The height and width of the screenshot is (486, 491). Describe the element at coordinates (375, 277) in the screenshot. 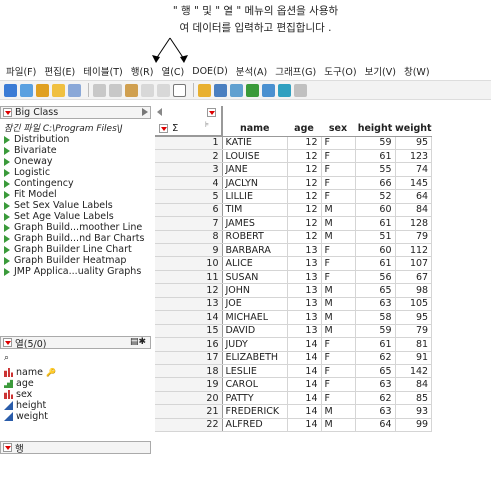

I see `table-cell: 56` at that location.